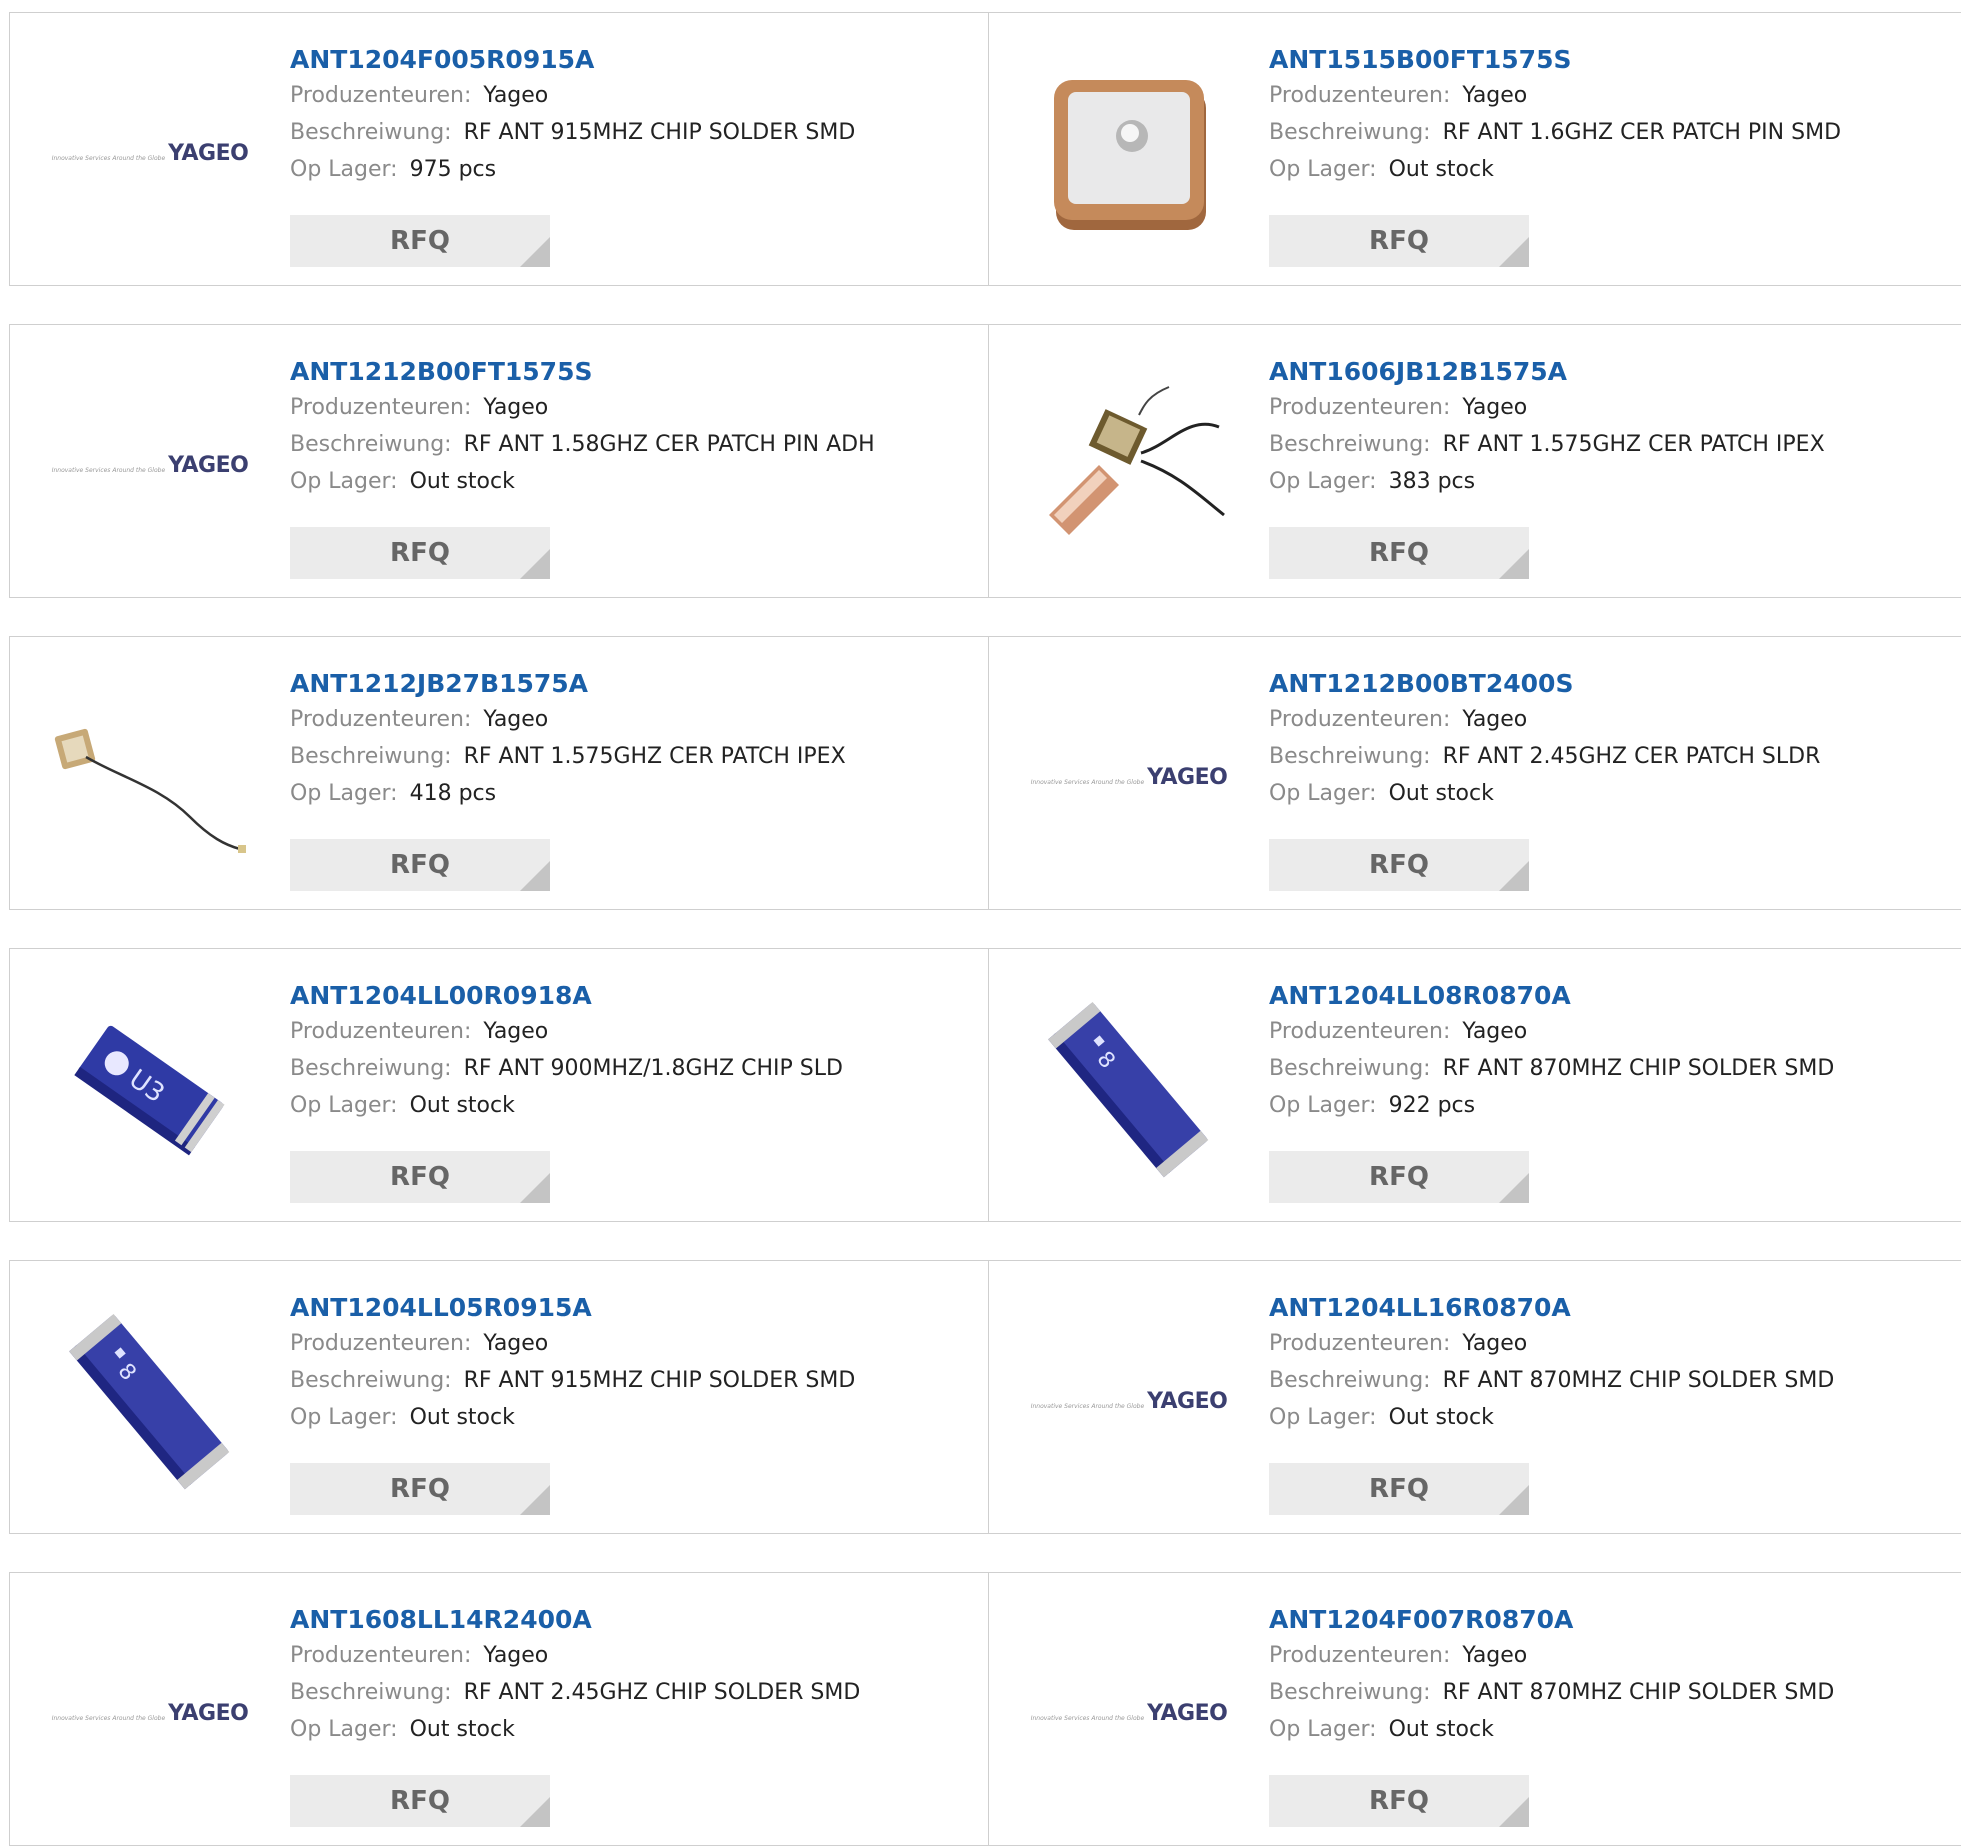 The width and height of the screenshot is (1961, 1846). What do you see at coordinates (662, 1692) in the screenshot?
I see `description-value: RF ANT 2.45GHZ CHIP SOLDER SMD` at bounding box center [662, 1692].